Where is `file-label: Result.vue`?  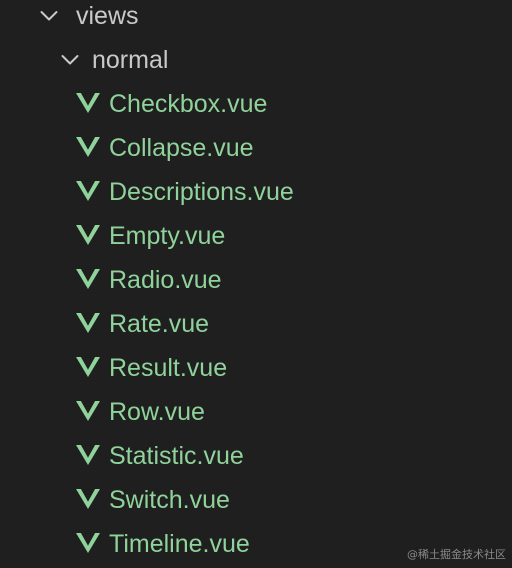
file-label: Result.vue is located at coordinates (168, 368).